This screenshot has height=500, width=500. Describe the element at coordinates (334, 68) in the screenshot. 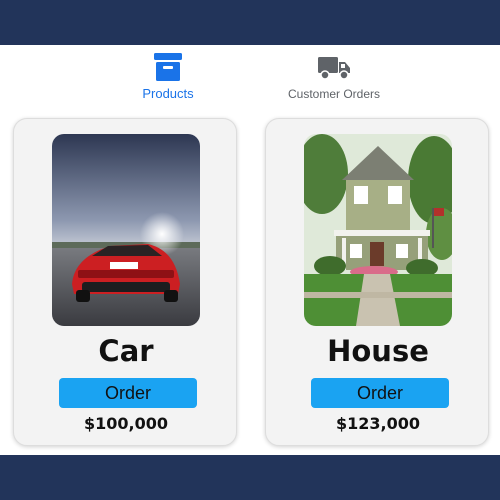

I see `truck-icon` at that location.